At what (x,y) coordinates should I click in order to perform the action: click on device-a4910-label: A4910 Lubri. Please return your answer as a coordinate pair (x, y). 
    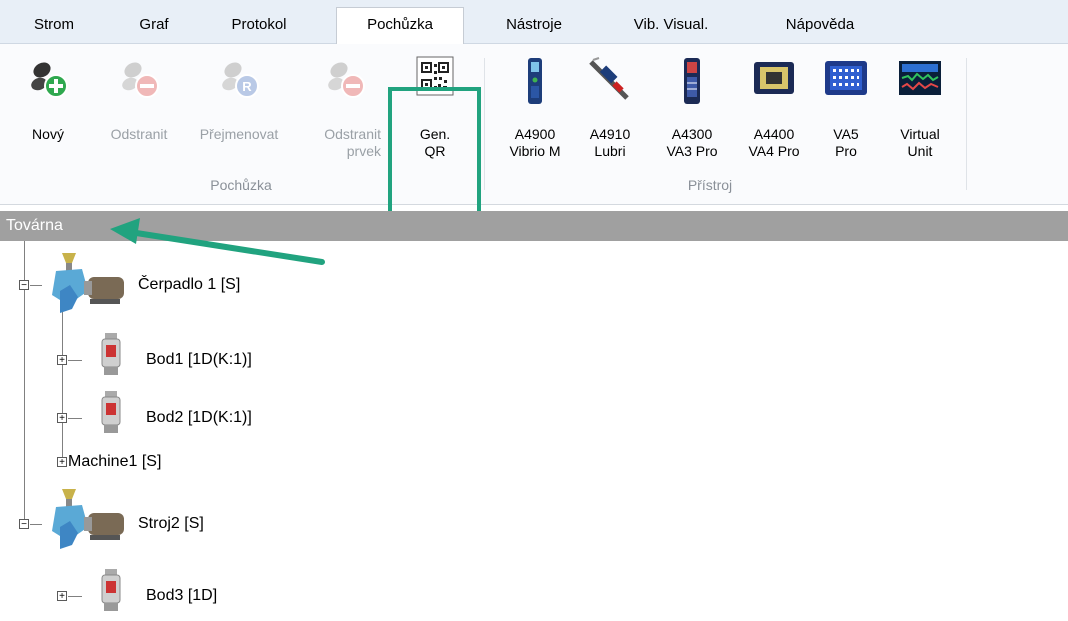
    Looking at the image, I should click on (610, 142).